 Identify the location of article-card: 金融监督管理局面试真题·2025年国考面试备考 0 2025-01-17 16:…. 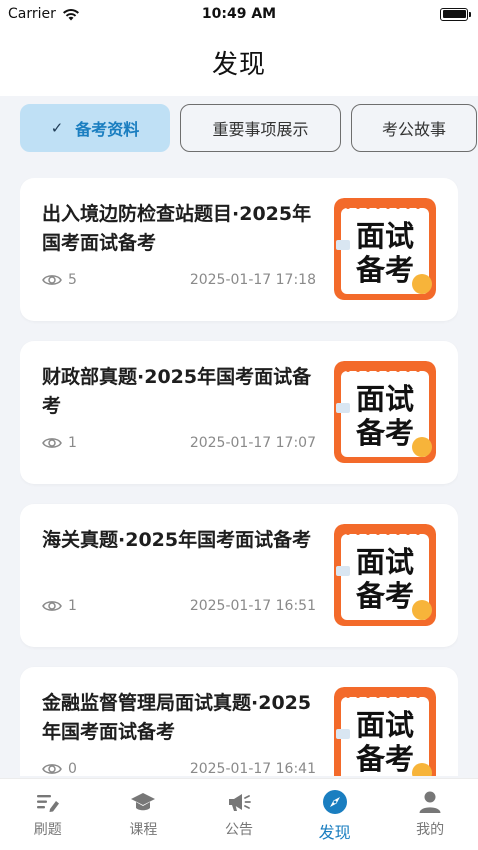
(239, 721).